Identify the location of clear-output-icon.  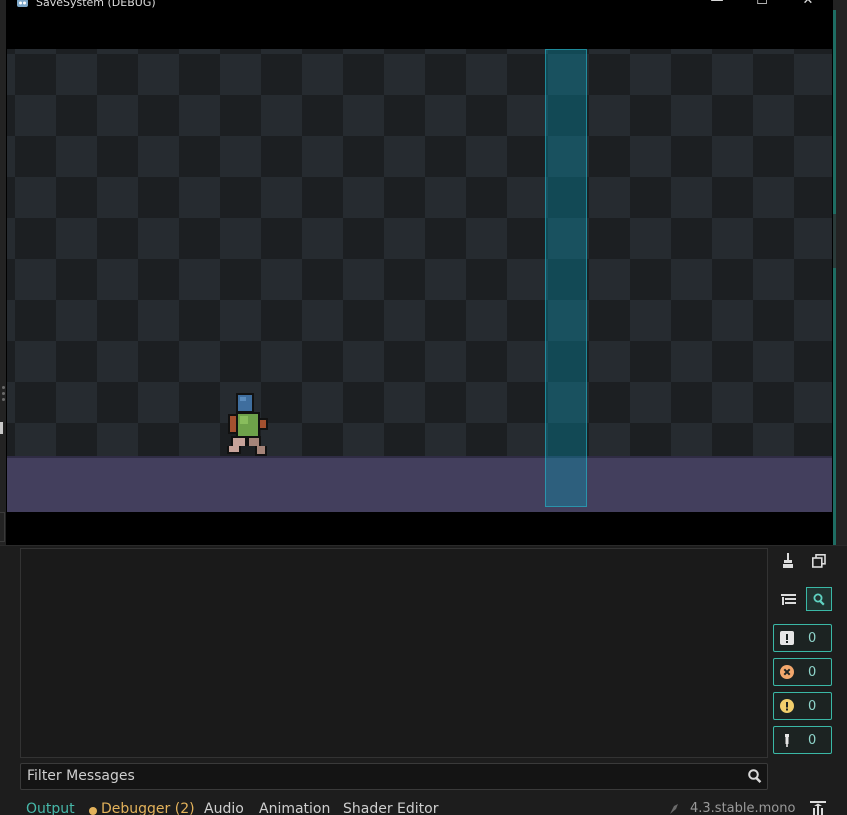
(788, 560).